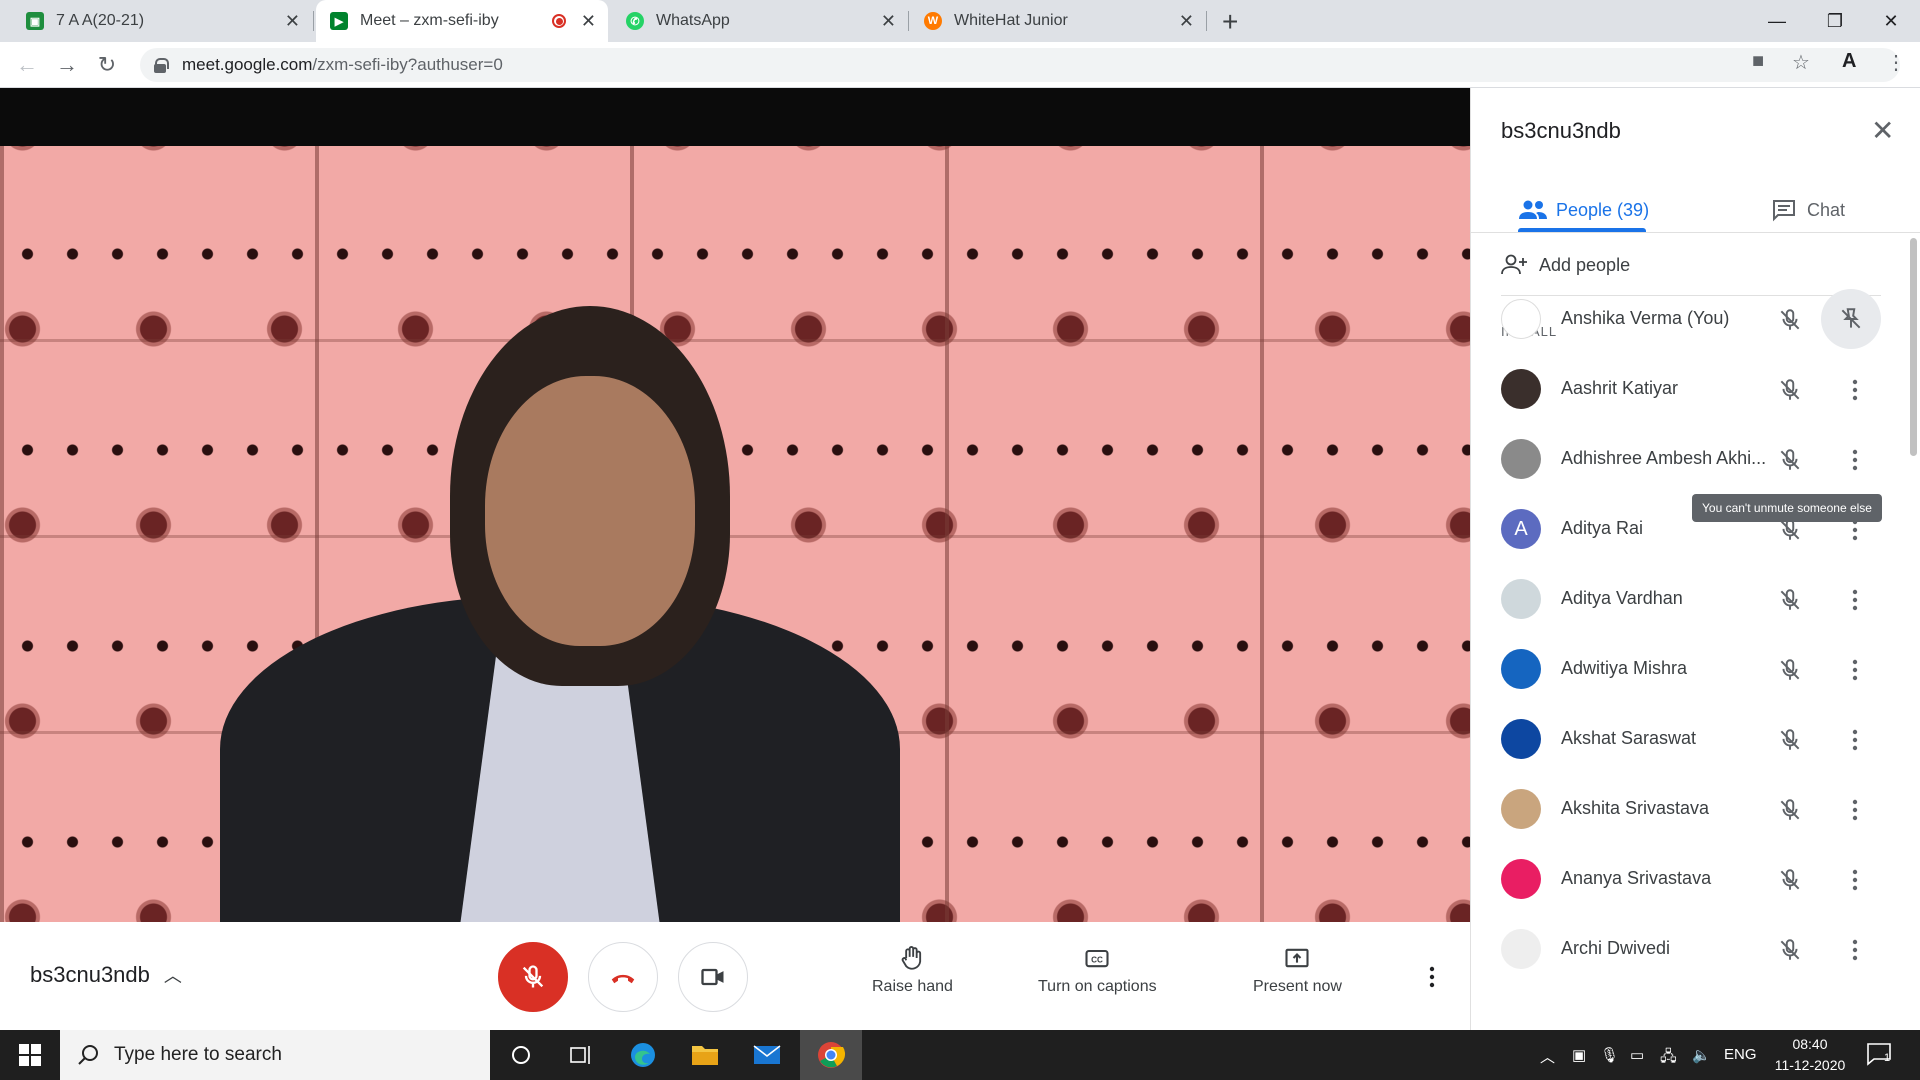 Image resolution: width=1920 pixels, height=1080 pixels. I want to click on tab-people: People (39), so click(1583, 210).